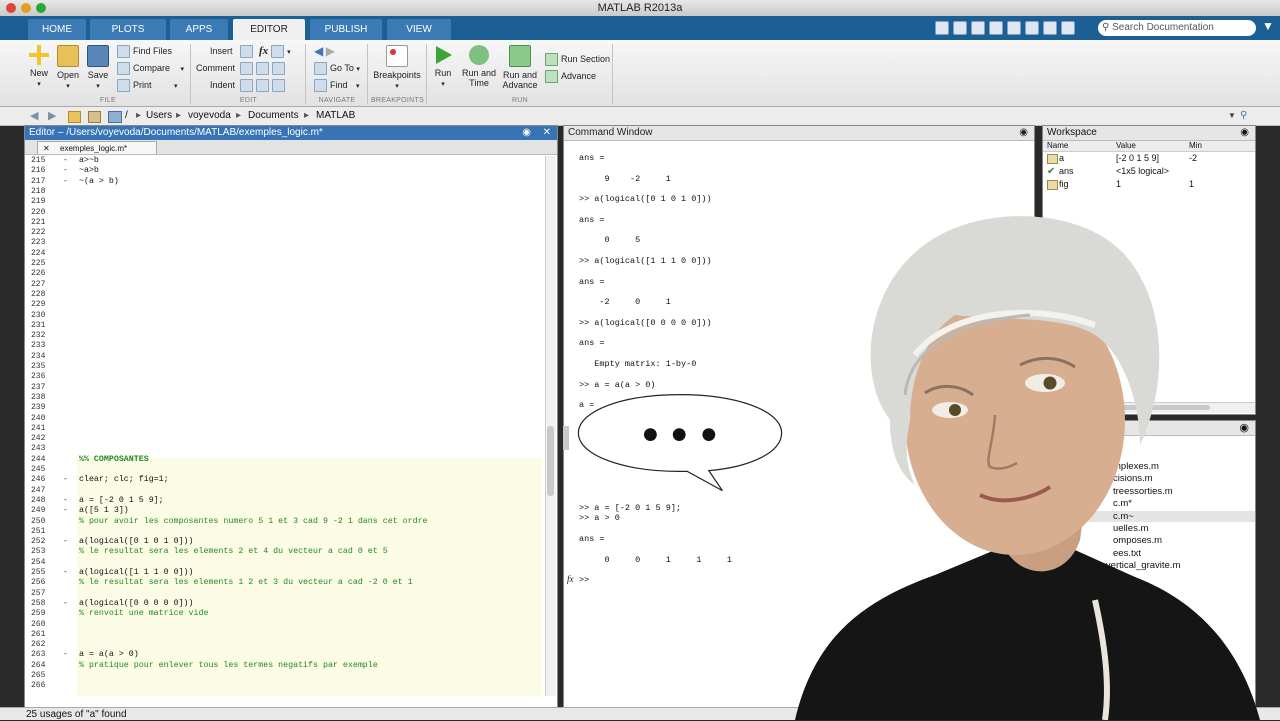  What do you see at coordinates (98, 68) in the screenshot?
I see `save-button: Save ▾` at bounding box center [98, 68].